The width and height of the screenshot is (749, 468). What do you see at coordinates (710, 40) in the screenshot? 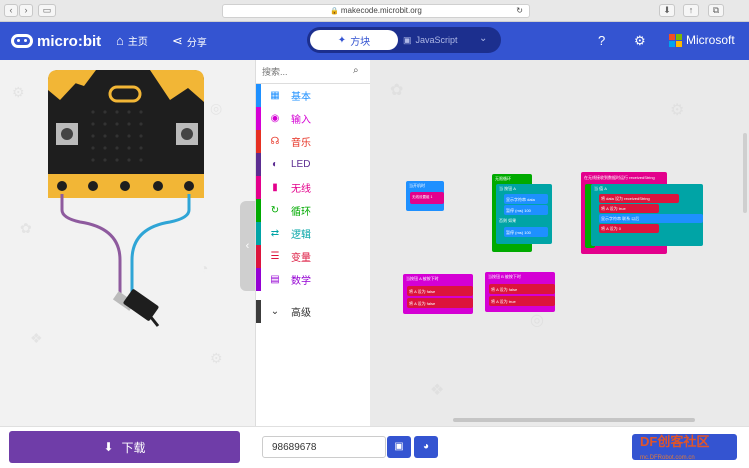
I see `microsoft-label: Microsoft` at bounding box center [710, 40].